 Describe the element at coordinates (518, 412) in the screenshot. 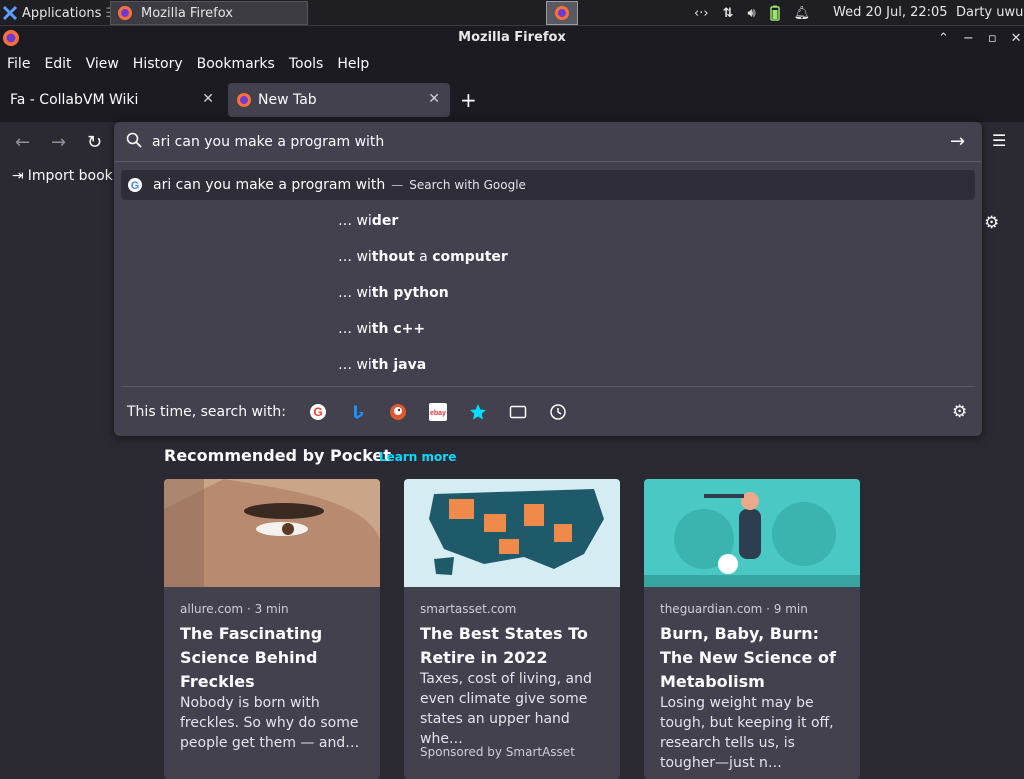

I see `tabs-icon` at that location.